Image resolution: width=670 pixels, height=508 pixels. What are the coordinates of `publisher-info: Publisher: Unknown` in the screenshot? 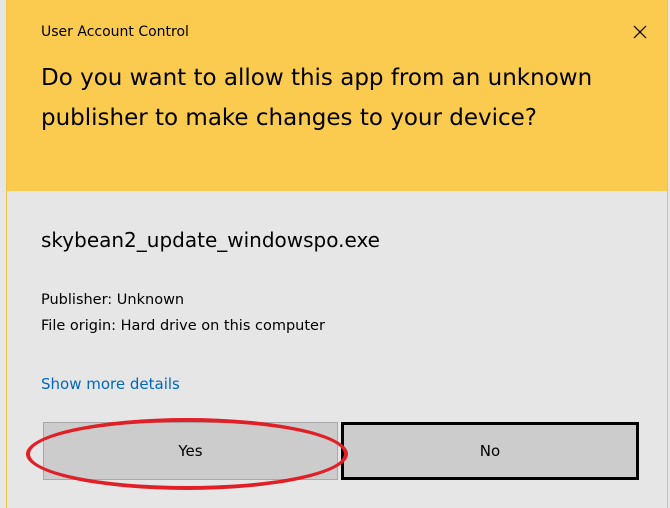 It's located at (113, 300).